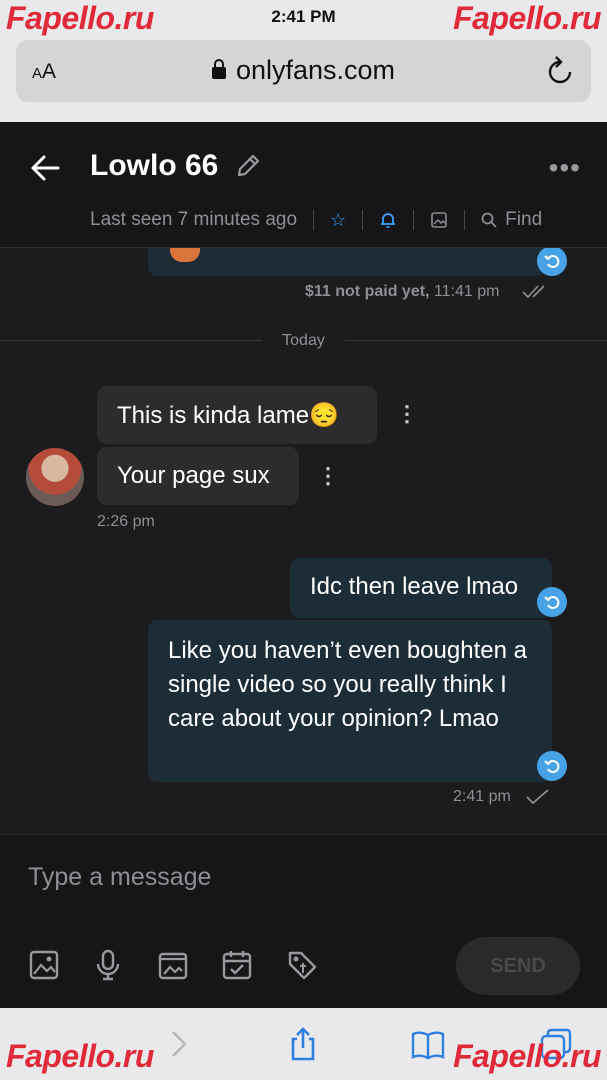 This screenshot has width=607, height=1080. What do you see at coordinates (388, 220) in the screenshot?
I see `bell-icon` at bounding box center [388, 220].